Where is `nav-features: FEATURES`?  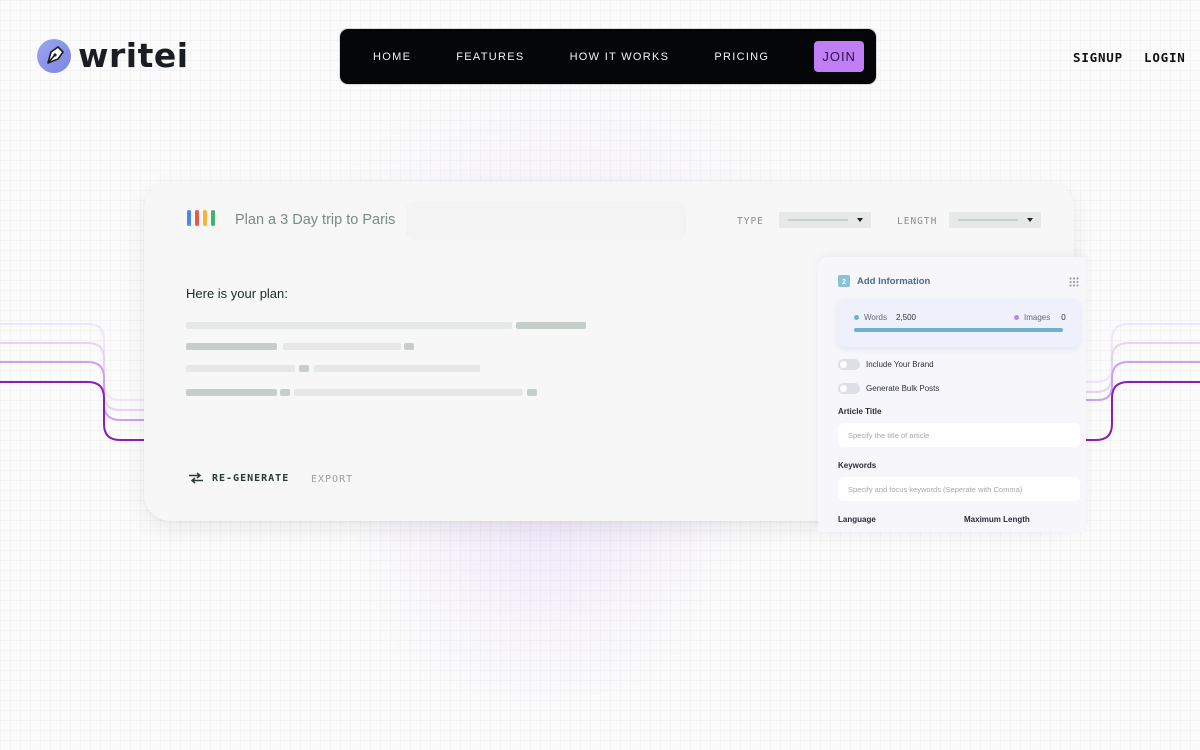
nav-features: FEATURES is located at coordinates (490, 57).